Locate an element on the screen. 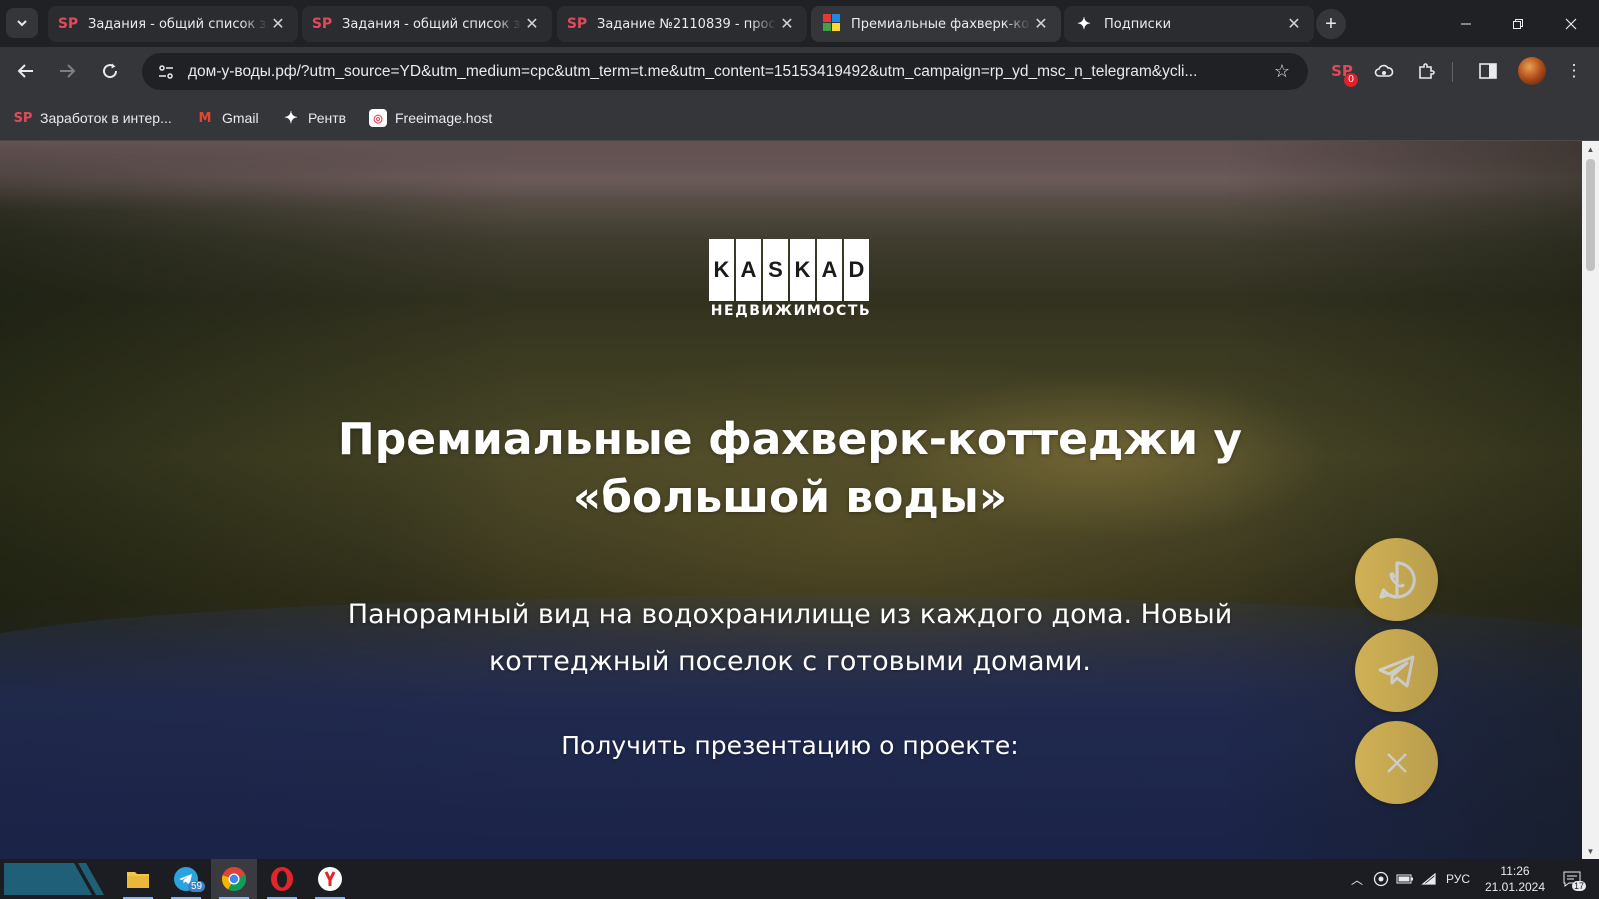 The width and height of the screenshot is (1599, 899). menu-button: ⋮ is located at coordinates (1574, 71).